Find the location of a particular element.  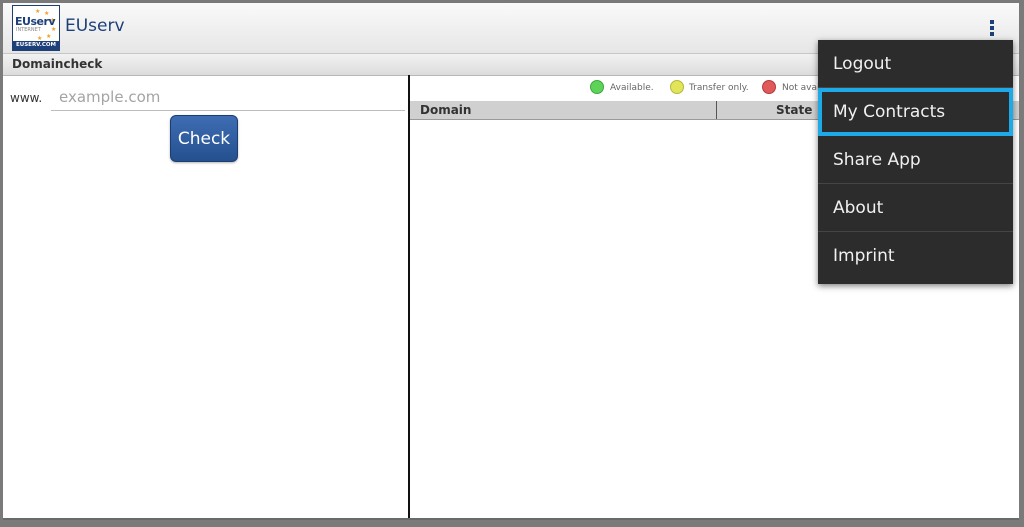

logo-subtext: INTERNET is located at coordinates (28, 30).